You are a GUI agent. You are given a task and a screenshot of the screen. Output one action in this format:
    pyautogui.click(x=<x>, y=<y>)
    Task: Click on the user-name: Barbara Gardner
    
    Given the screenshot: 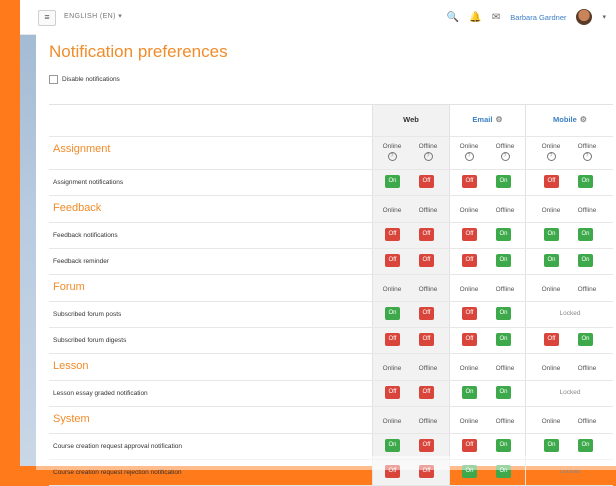 What is the action you would take?
    pyautogui.click(x=538, y=17)
    